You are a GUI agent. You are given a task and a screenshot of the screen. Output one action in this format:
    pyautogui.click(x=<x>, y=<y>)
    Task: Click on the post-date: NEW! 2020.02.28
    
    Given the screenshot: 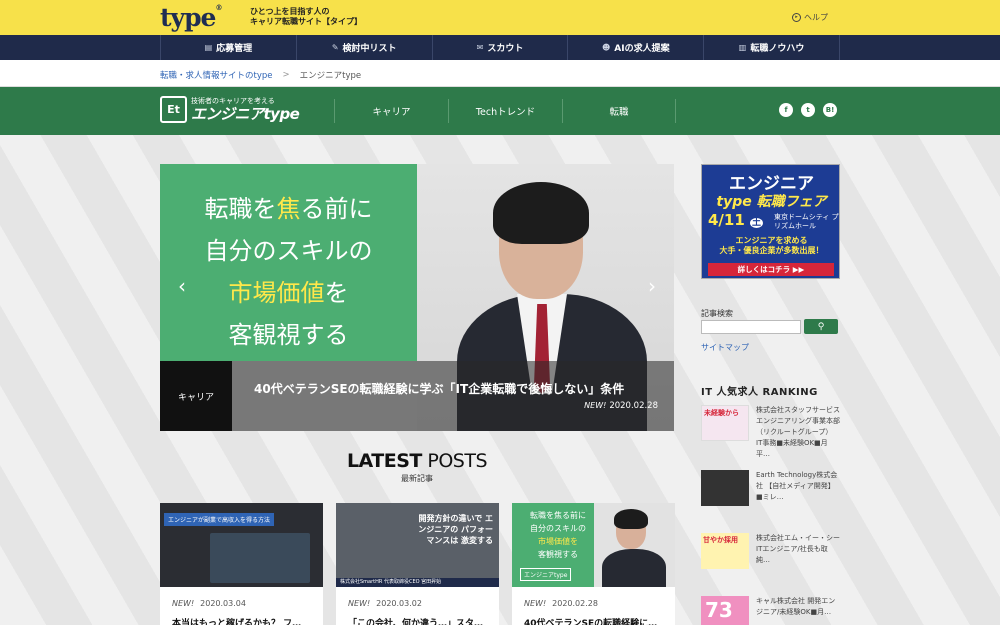 What is the action you would take?
    pyautogui.click(x=561, y=603)
    